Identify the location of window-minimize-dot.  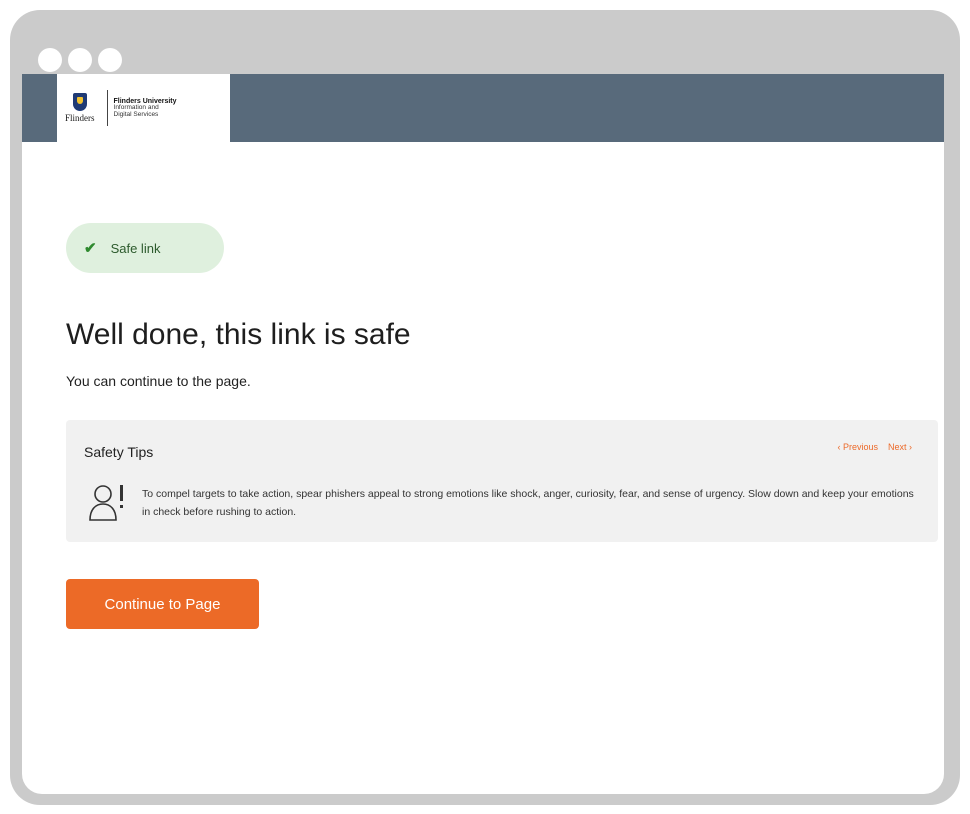
(80, 60).